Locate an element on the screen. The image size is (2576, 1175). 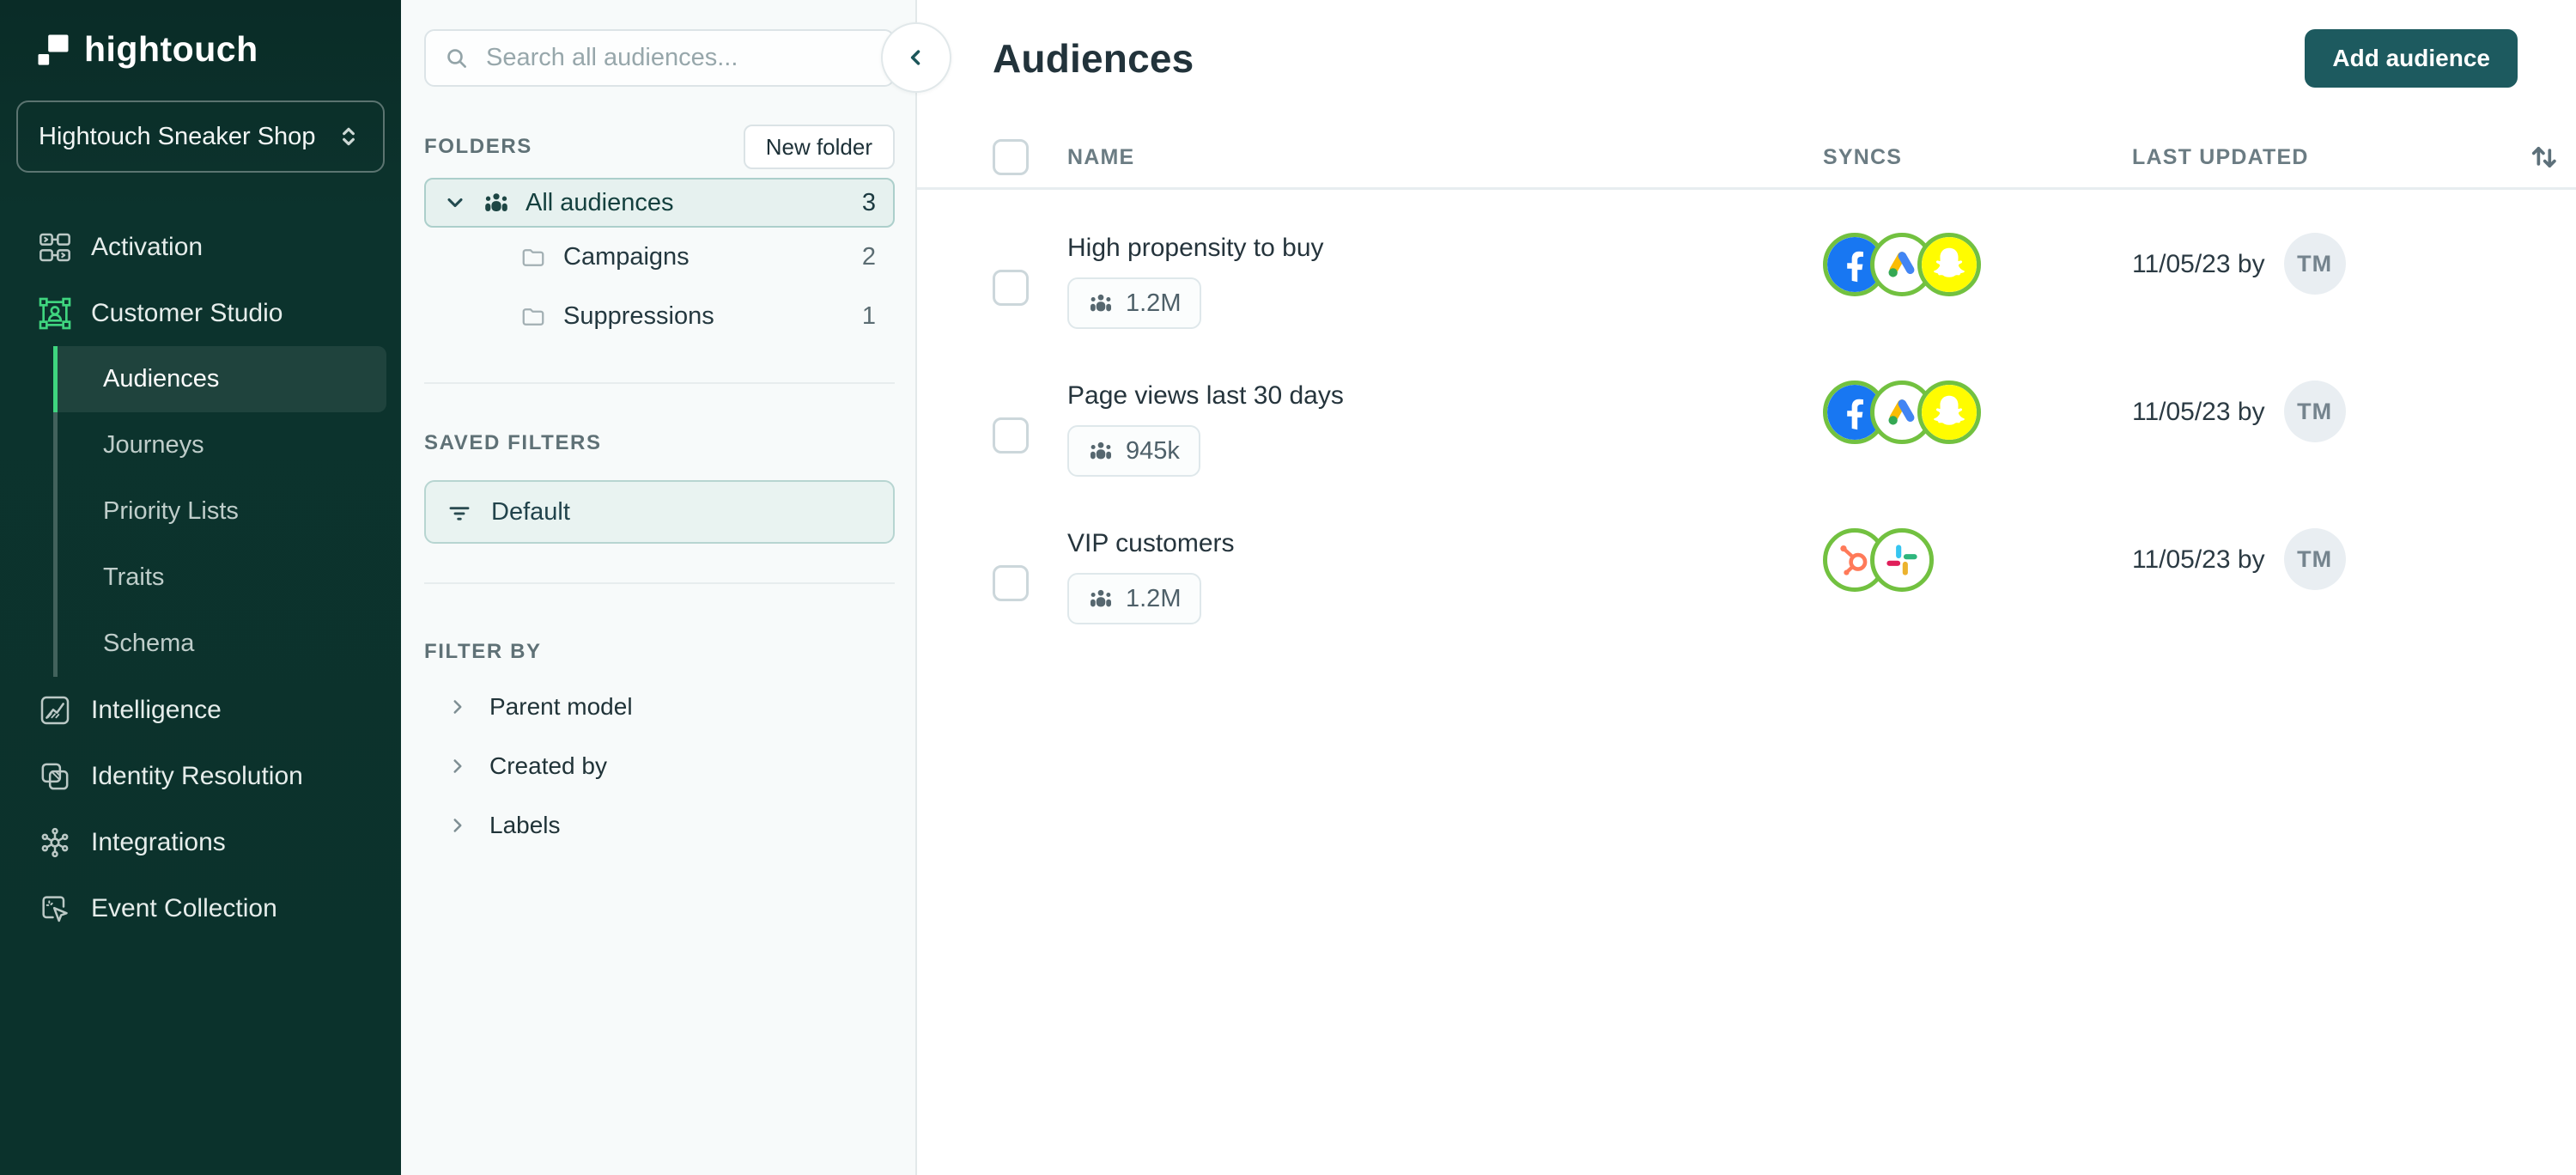
chevron-up-down-icon is located at coordinates (348, 136).